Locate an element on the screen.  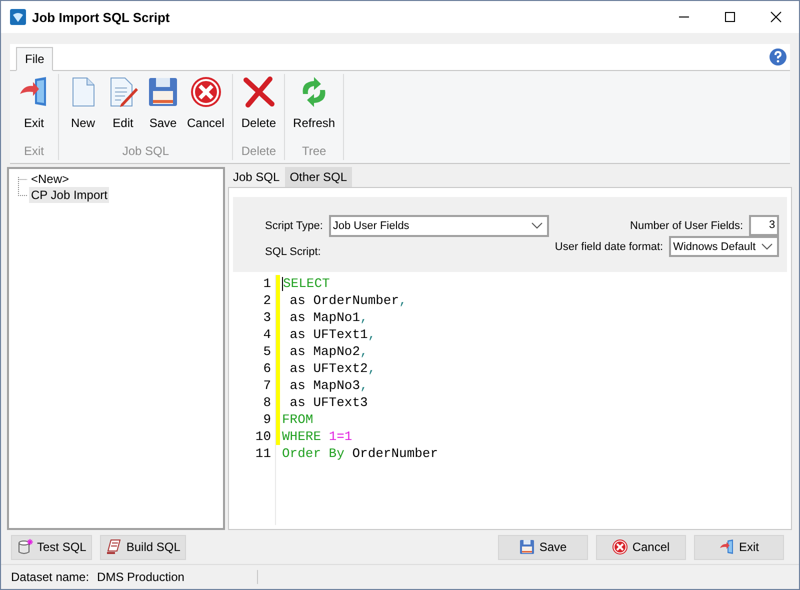
line-number: 2 is located at coordinates (267, 300).